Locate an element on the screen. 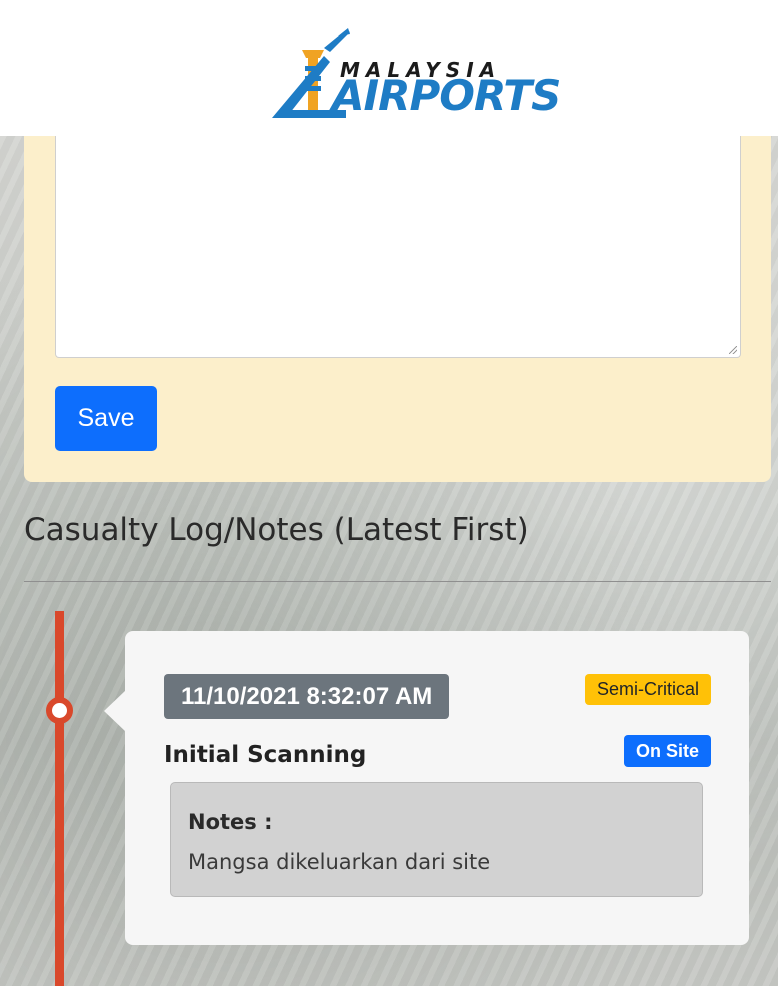  timeline-line is located at coordinates (59, 798).